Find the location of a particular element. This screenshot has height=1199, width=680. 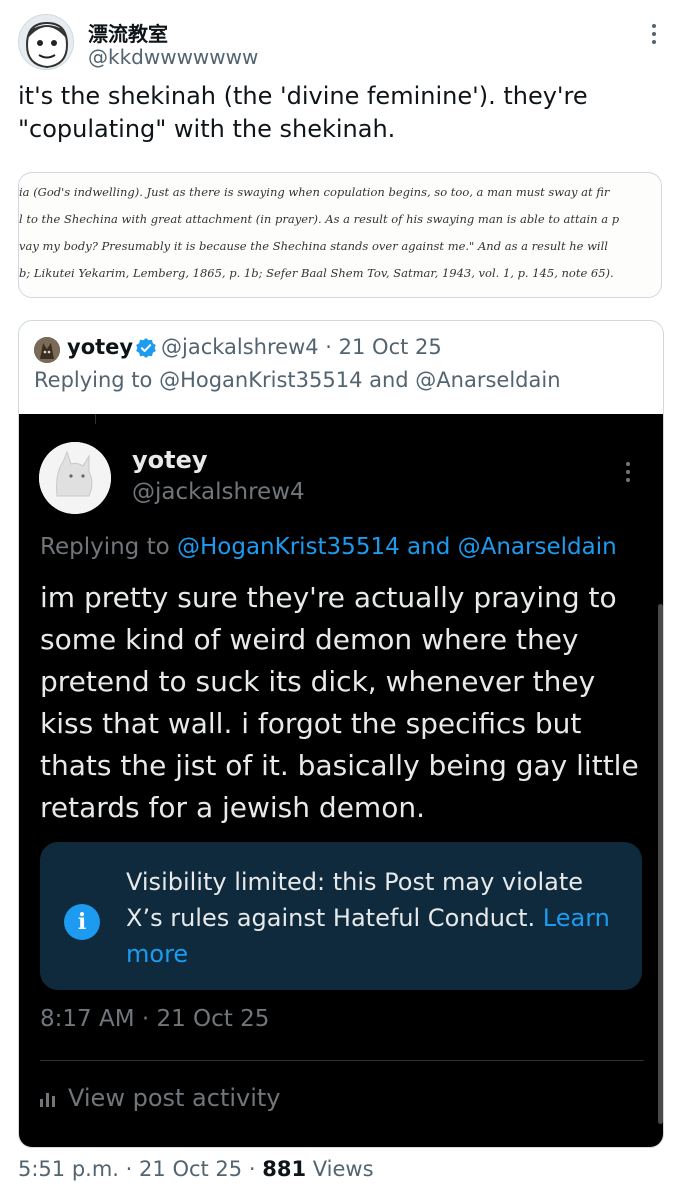

wolf-avatar-icon is located at coordinates (75, 478).